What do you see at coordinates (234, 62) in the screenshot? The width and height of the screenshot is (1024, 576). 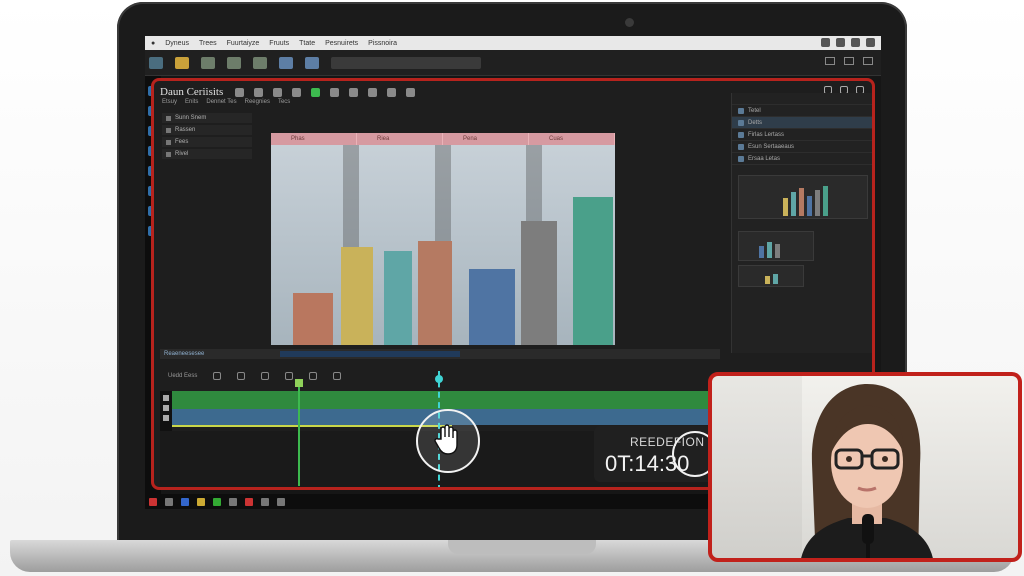 I see `window-icon` at bounding box center [234, 62].